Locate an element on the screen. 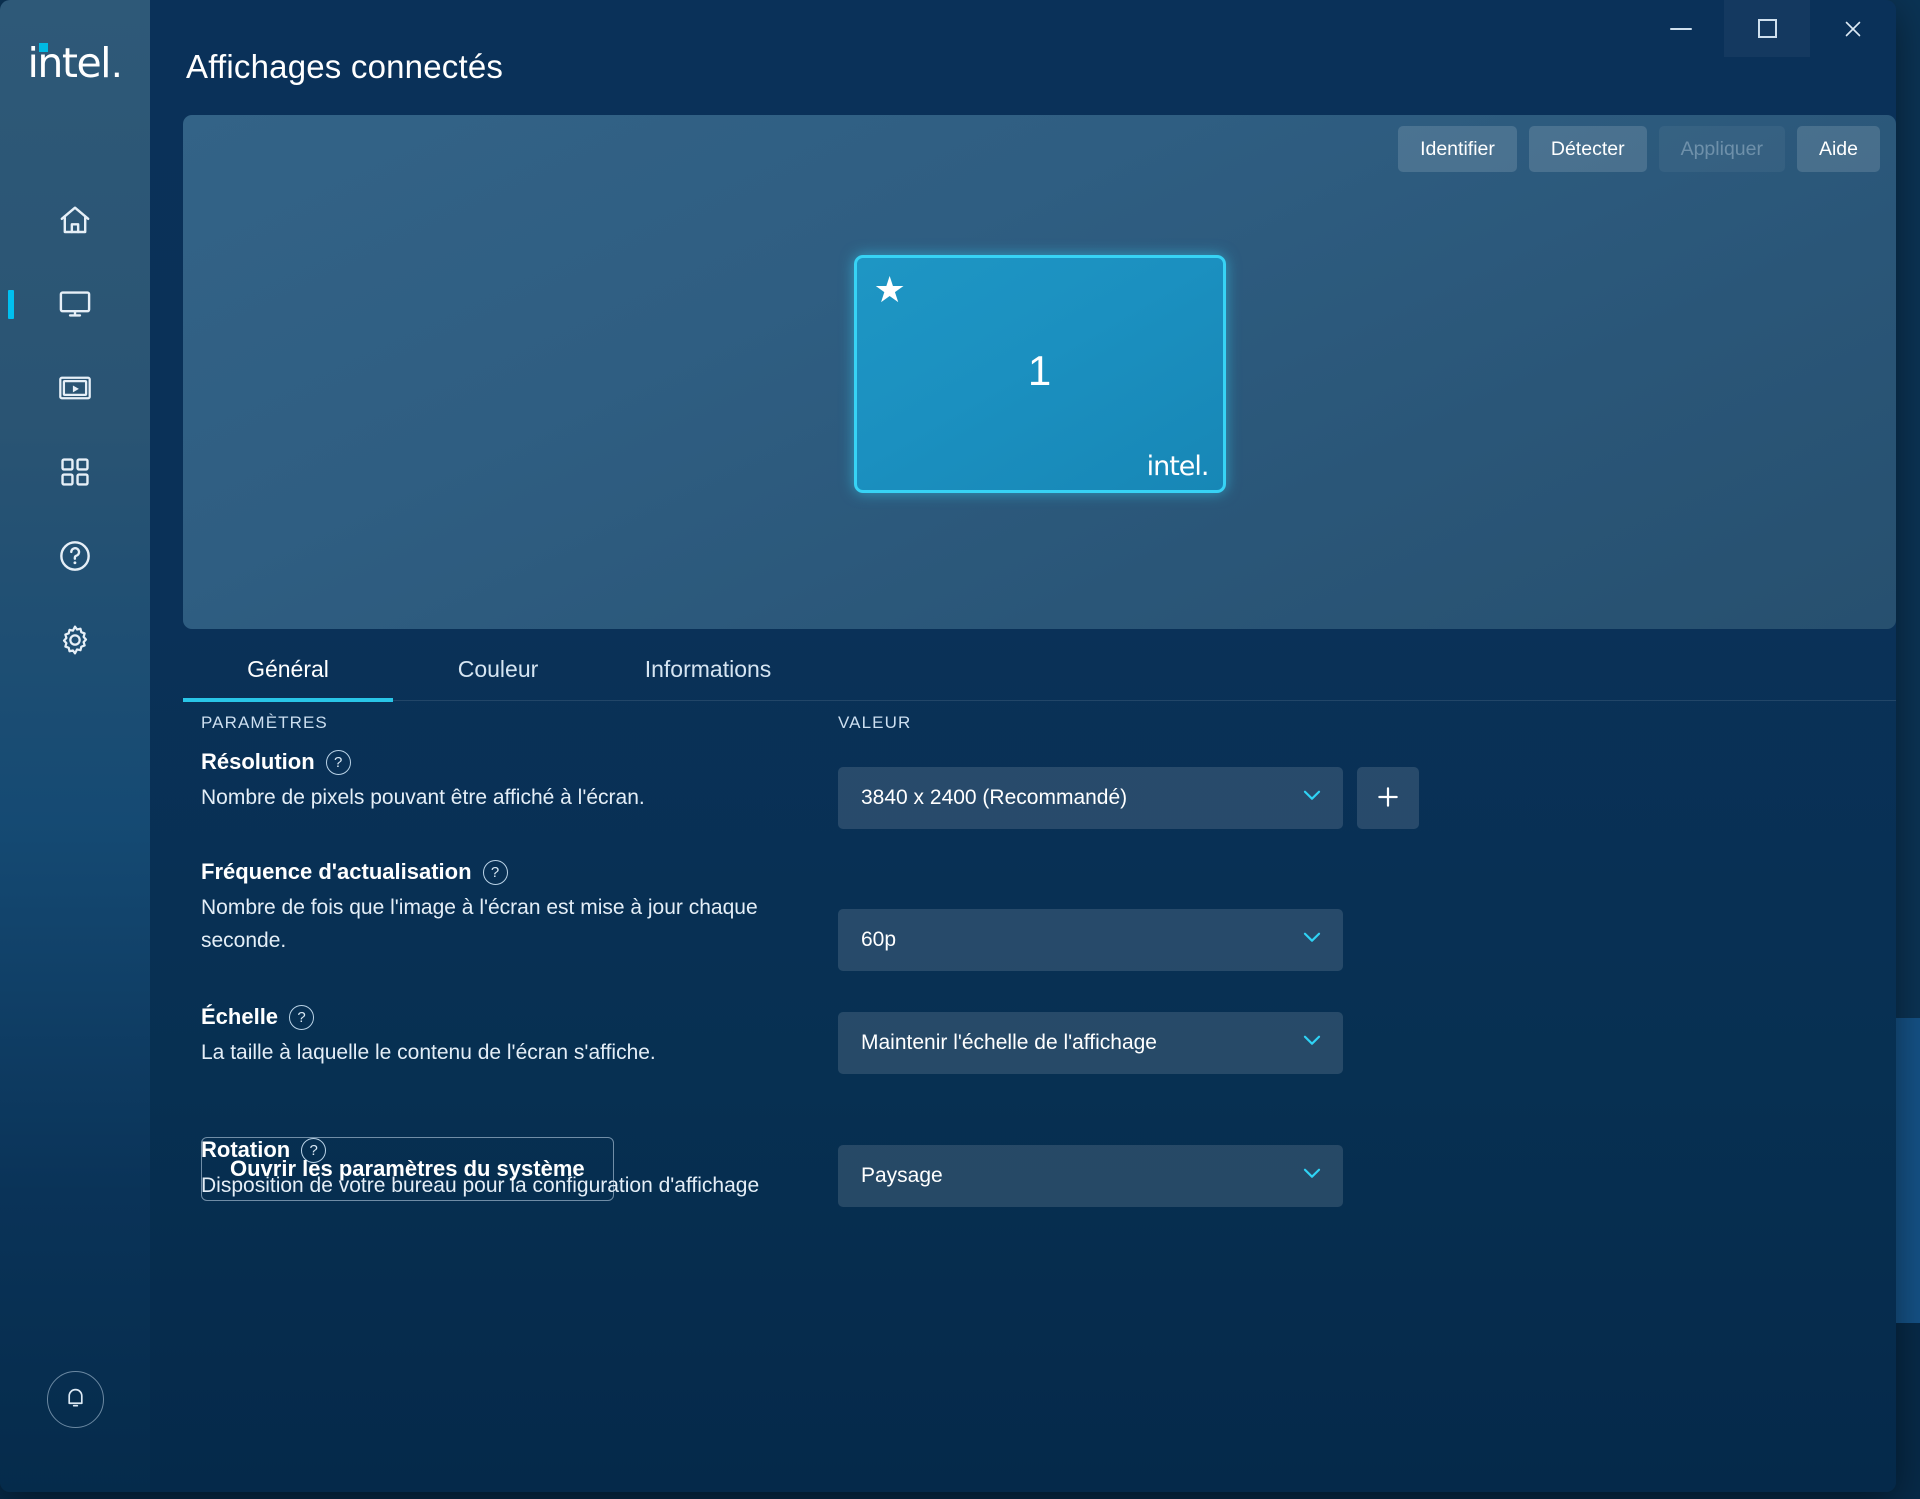 Image resolution: width=1920 pixels, height=1499 pixels. display-tile-intel-logo: intel. is located at coordinates (1178, 466).